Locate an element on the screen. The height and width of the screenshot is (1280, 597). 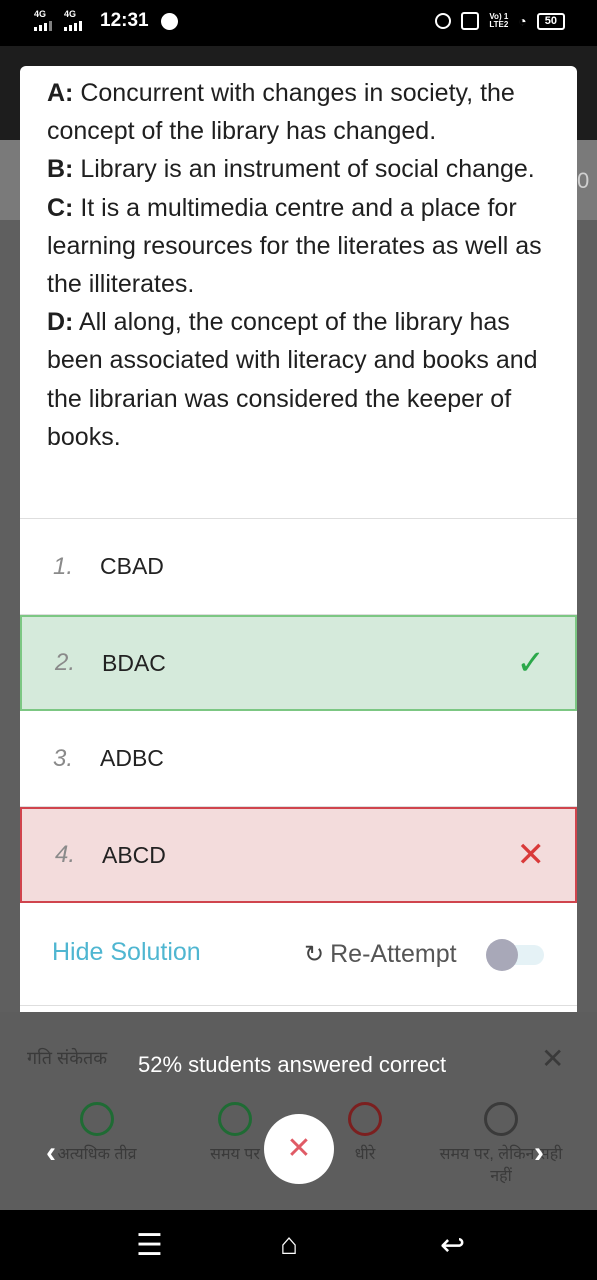
previous-arrow-icon: ‹ is located at coordinates (51, 1153).